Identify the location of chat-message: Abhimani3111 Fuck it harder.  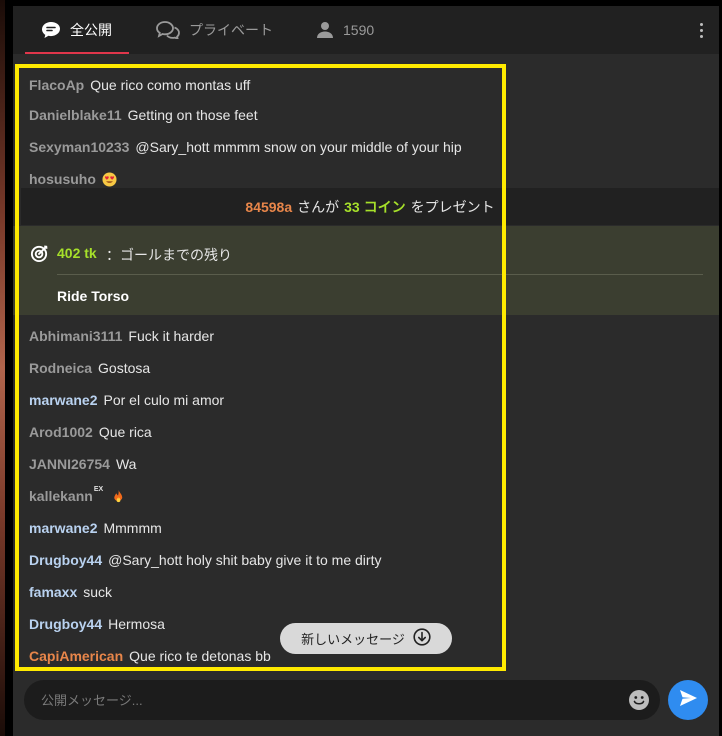
(121, 336).